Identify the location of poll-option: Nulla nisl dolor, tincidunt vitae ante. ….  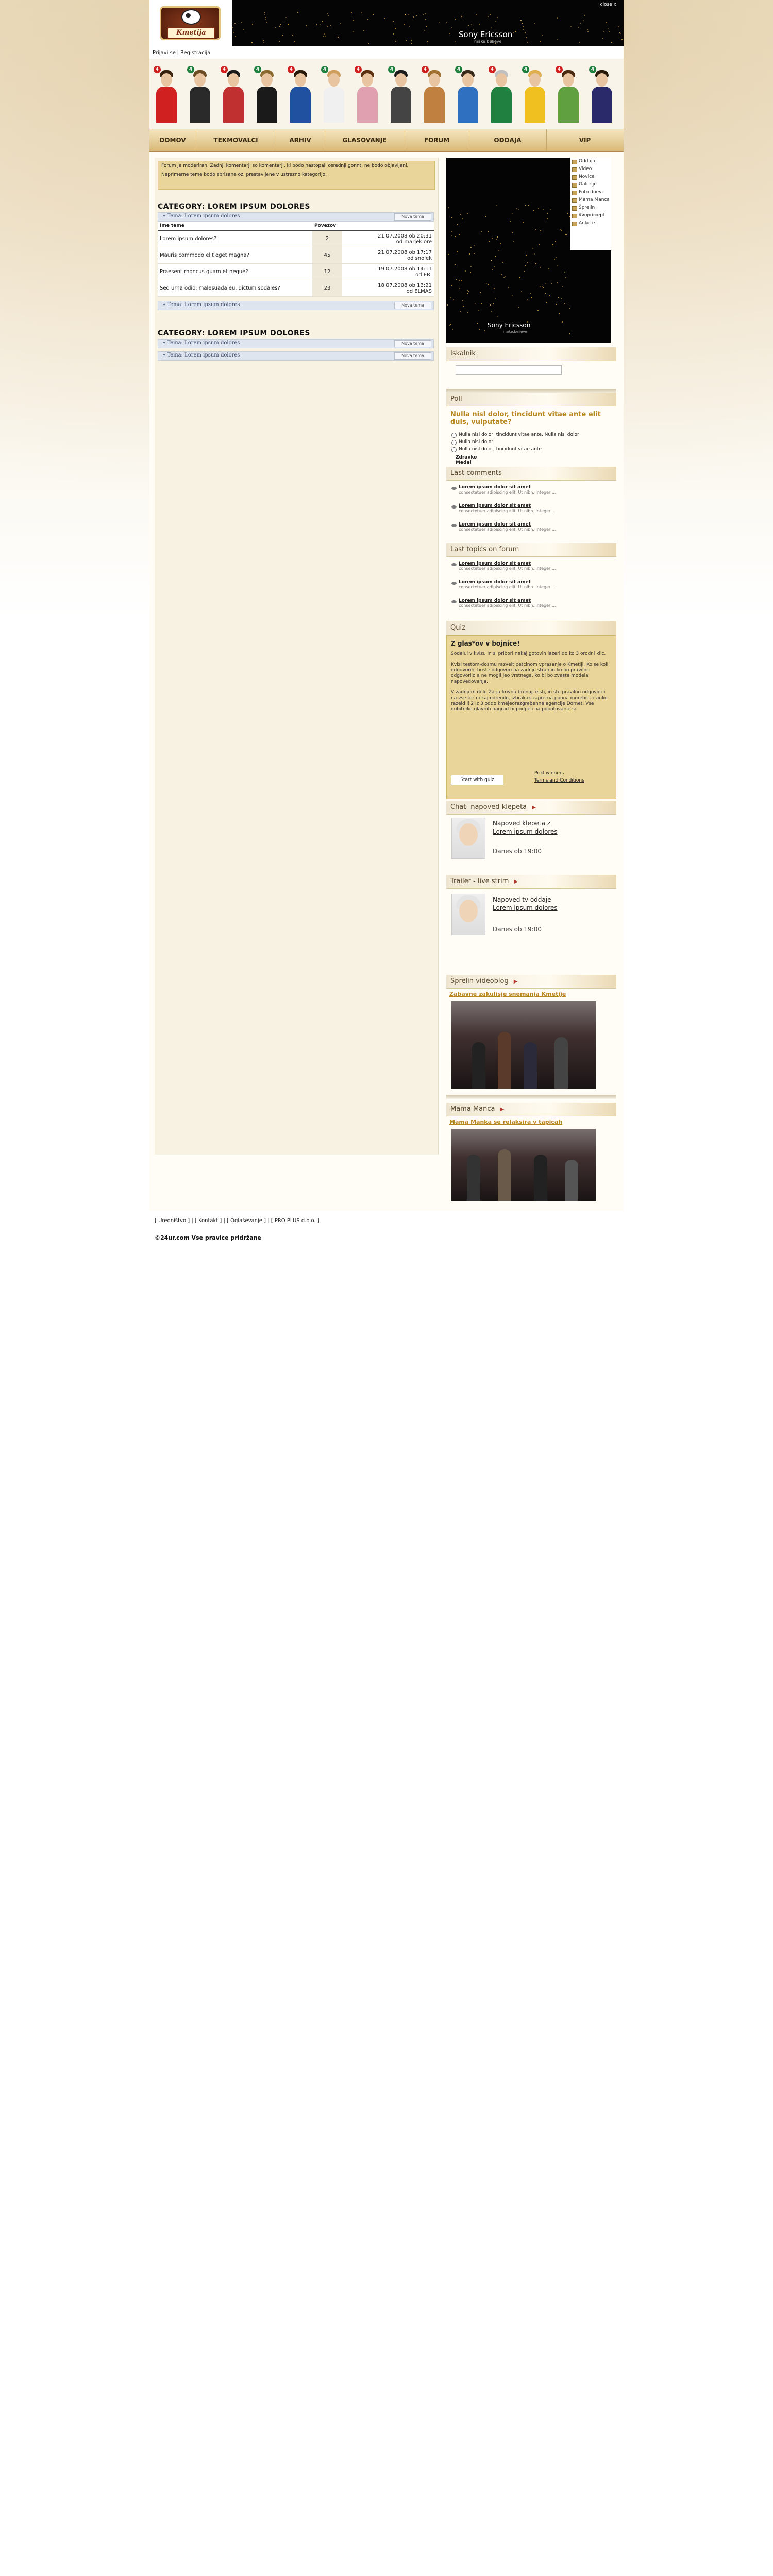
(531, 434).